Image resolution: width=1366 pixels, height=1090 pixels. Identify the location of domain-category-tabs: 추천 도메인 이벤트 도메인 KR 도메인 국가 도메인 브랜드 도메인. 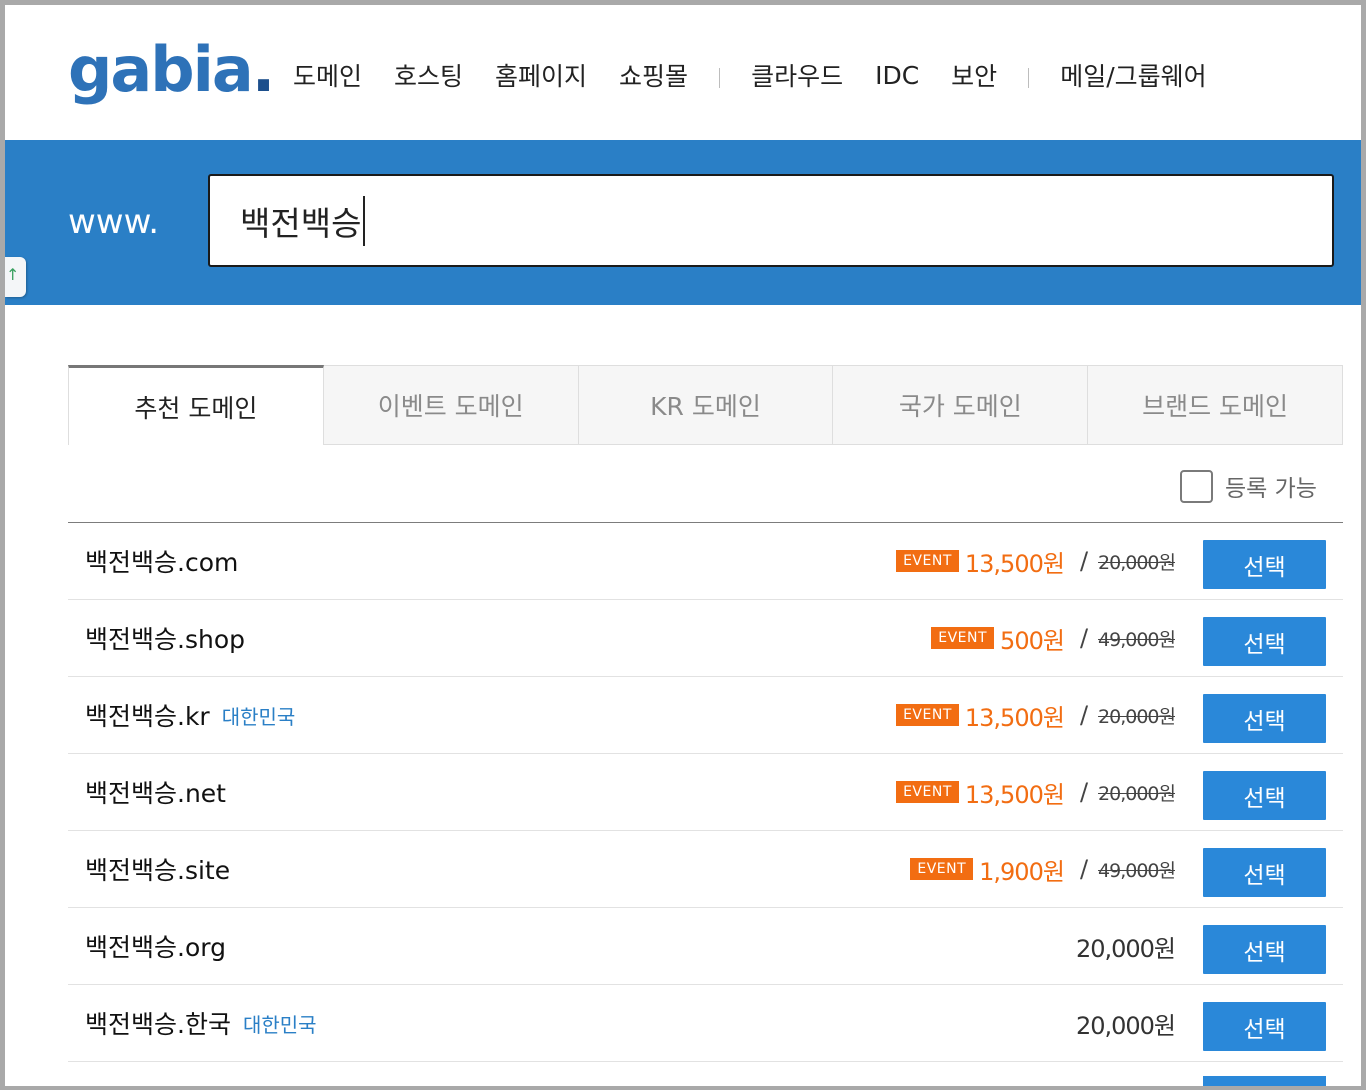
(705, 405).